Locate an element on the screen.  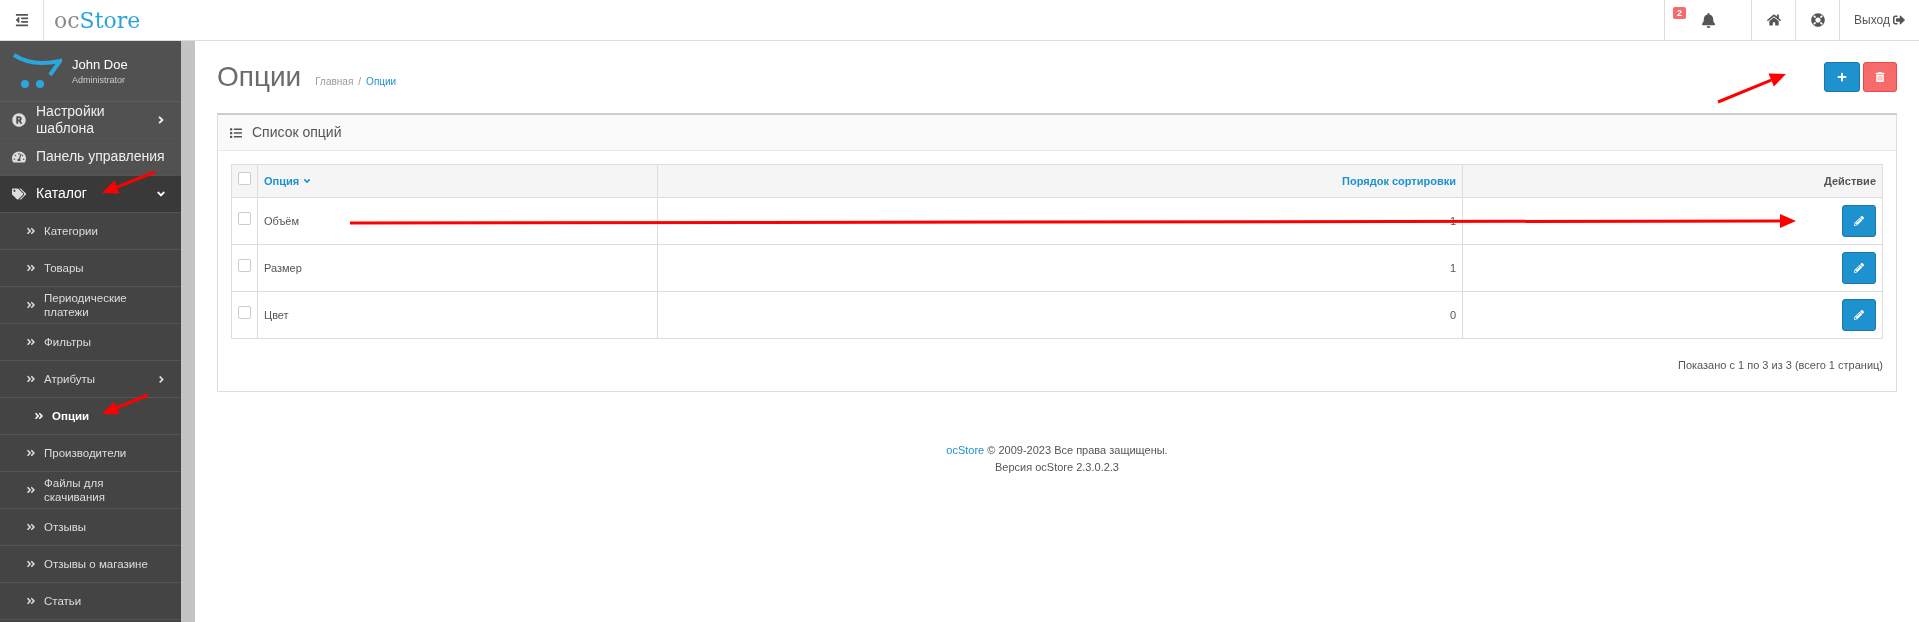
sidebar-subitem: Фильтры is located at coordinates (90, 342).